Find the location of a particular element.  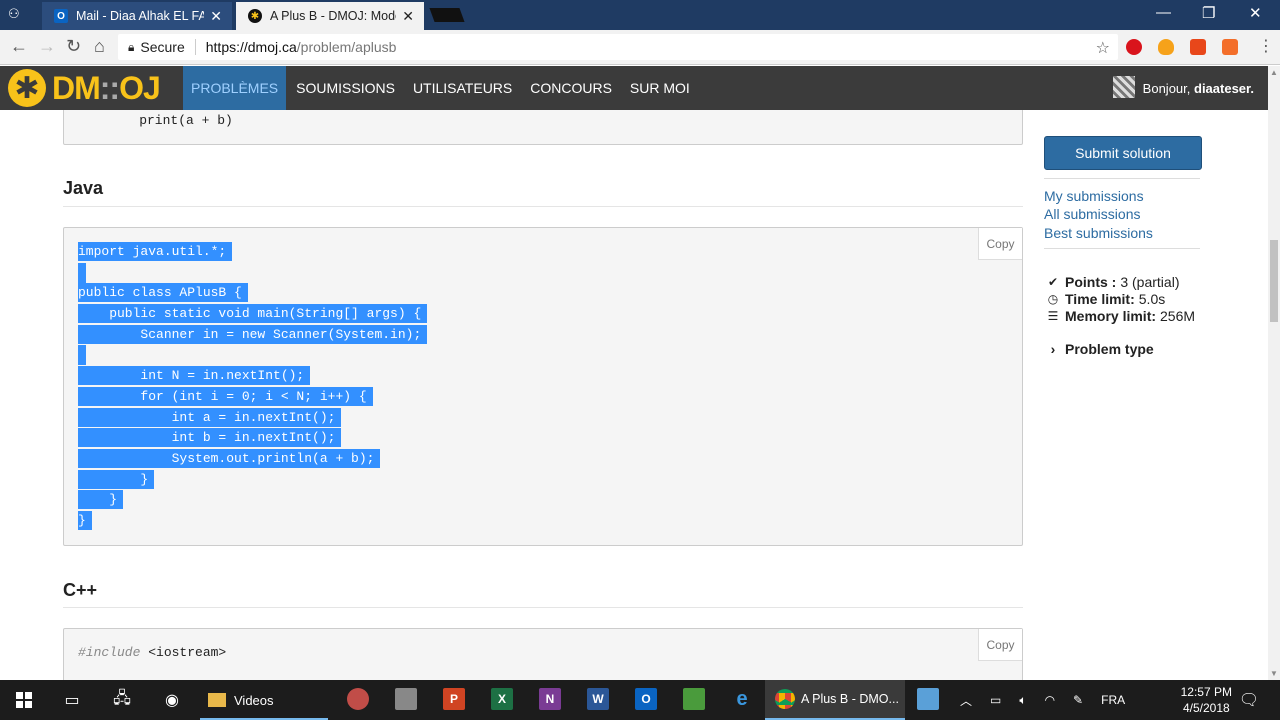

clock-icon: ◷ is located at coordinates (1053, 299).